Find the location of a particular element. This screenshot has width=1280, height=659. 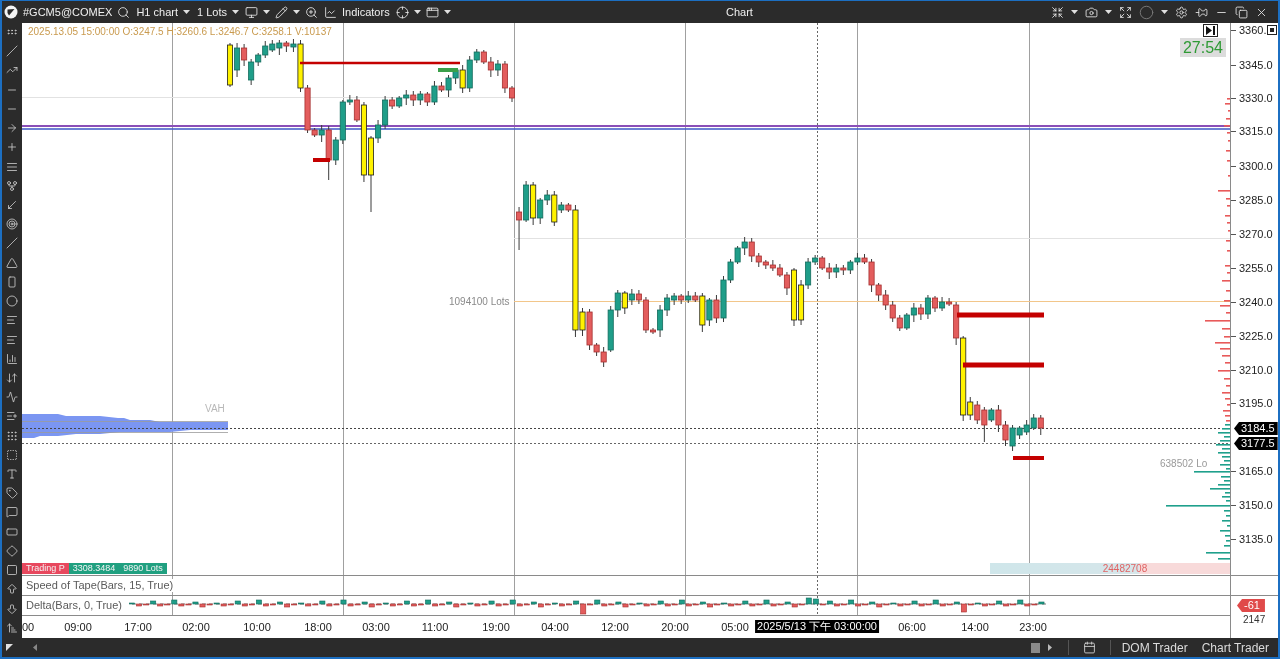

bar-timer: 27:54 is located at coordinates (1202, 47).